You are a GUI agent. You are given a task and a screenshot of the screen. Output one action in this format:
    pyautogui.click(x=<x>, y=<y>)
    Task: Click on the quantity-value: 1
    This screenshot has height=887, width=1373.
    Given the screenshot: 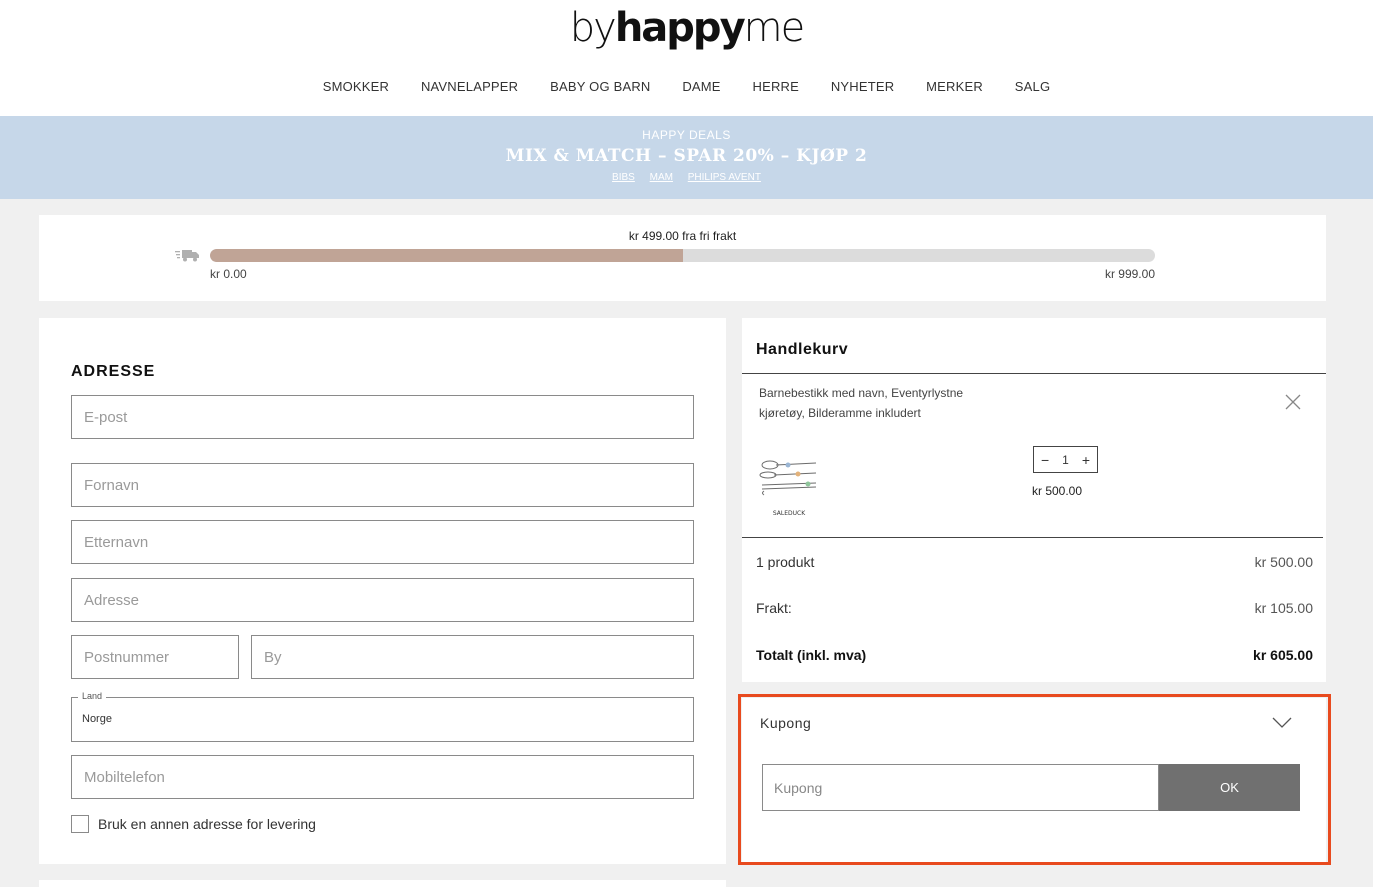 What is the action you would take?
    pyautogui.click(x=1065, y=459)
    